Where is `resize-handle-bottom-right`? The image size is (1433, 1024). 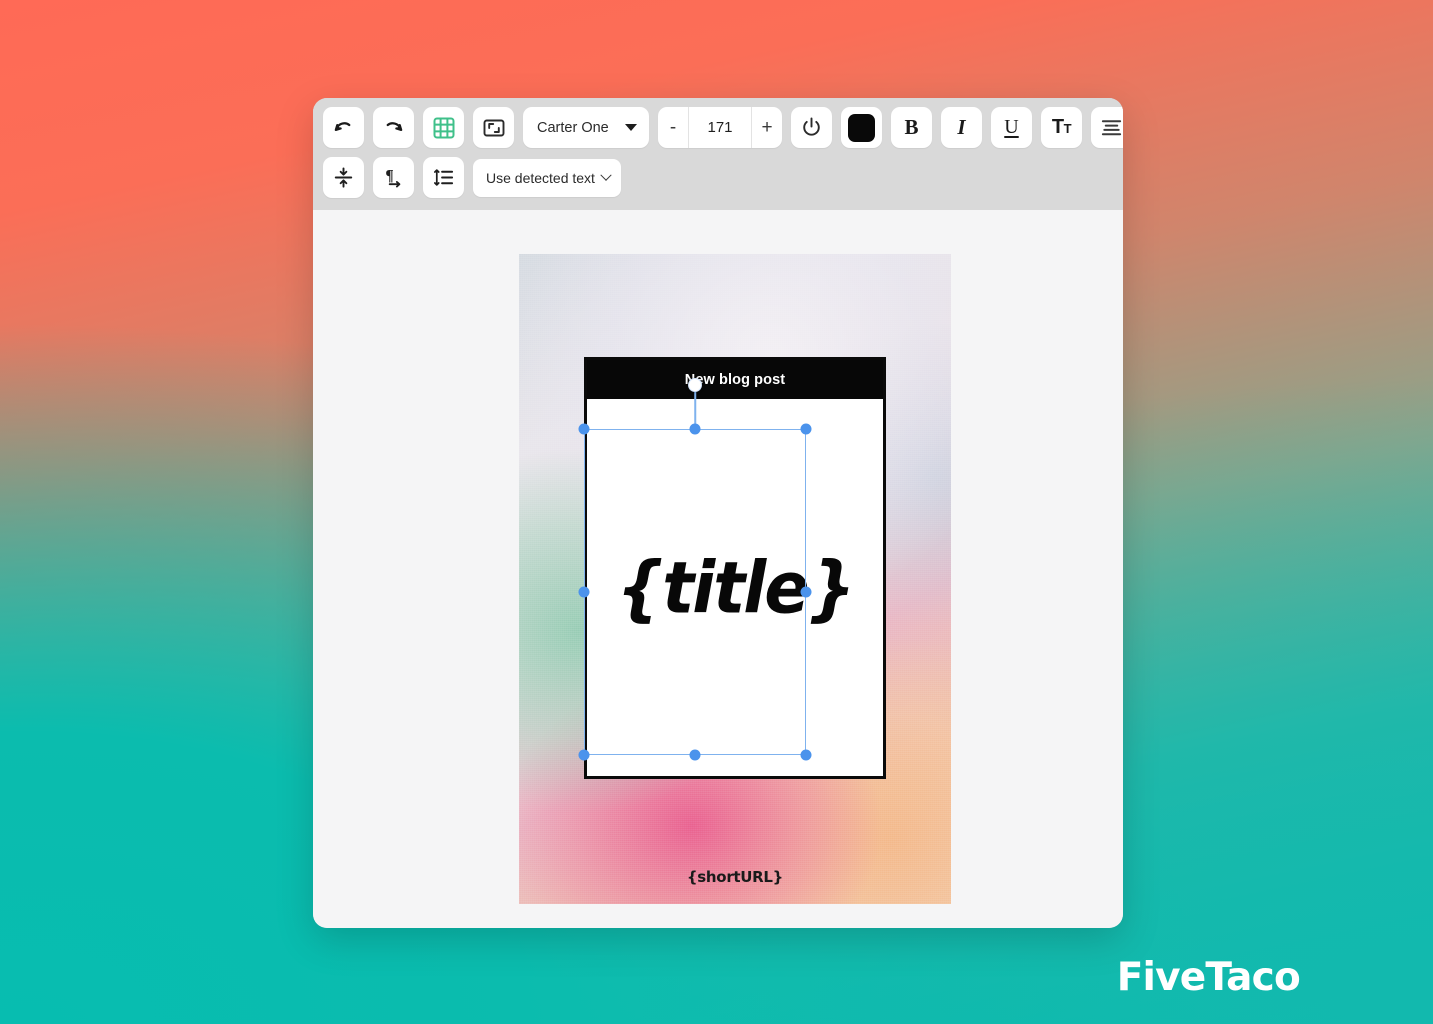
resize-handle-bottom-right is located at coordinates (806, 755).